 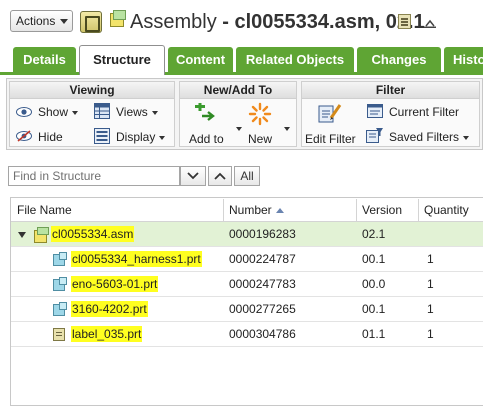 I want to click on tab-structure-label: Structure, so click(x=122, y=59).